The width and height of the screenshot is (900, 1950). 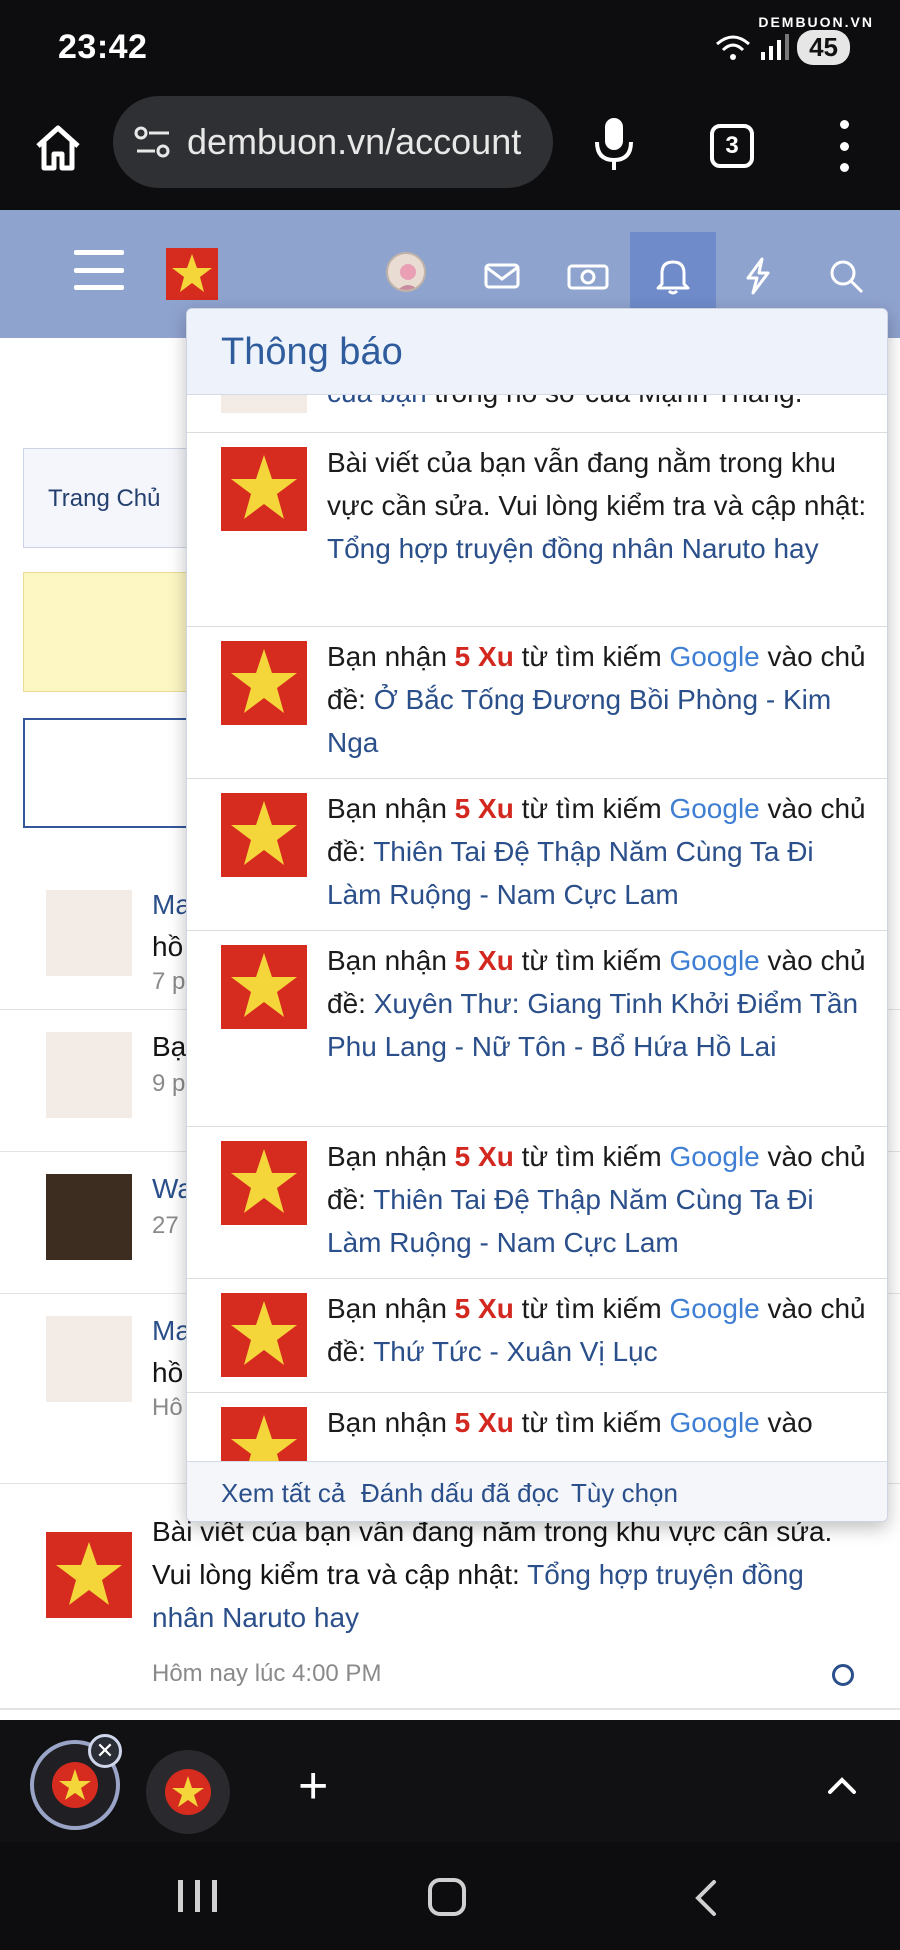 I want to click on url-text: dembuon.vn/account, so click(x=354, y=142).